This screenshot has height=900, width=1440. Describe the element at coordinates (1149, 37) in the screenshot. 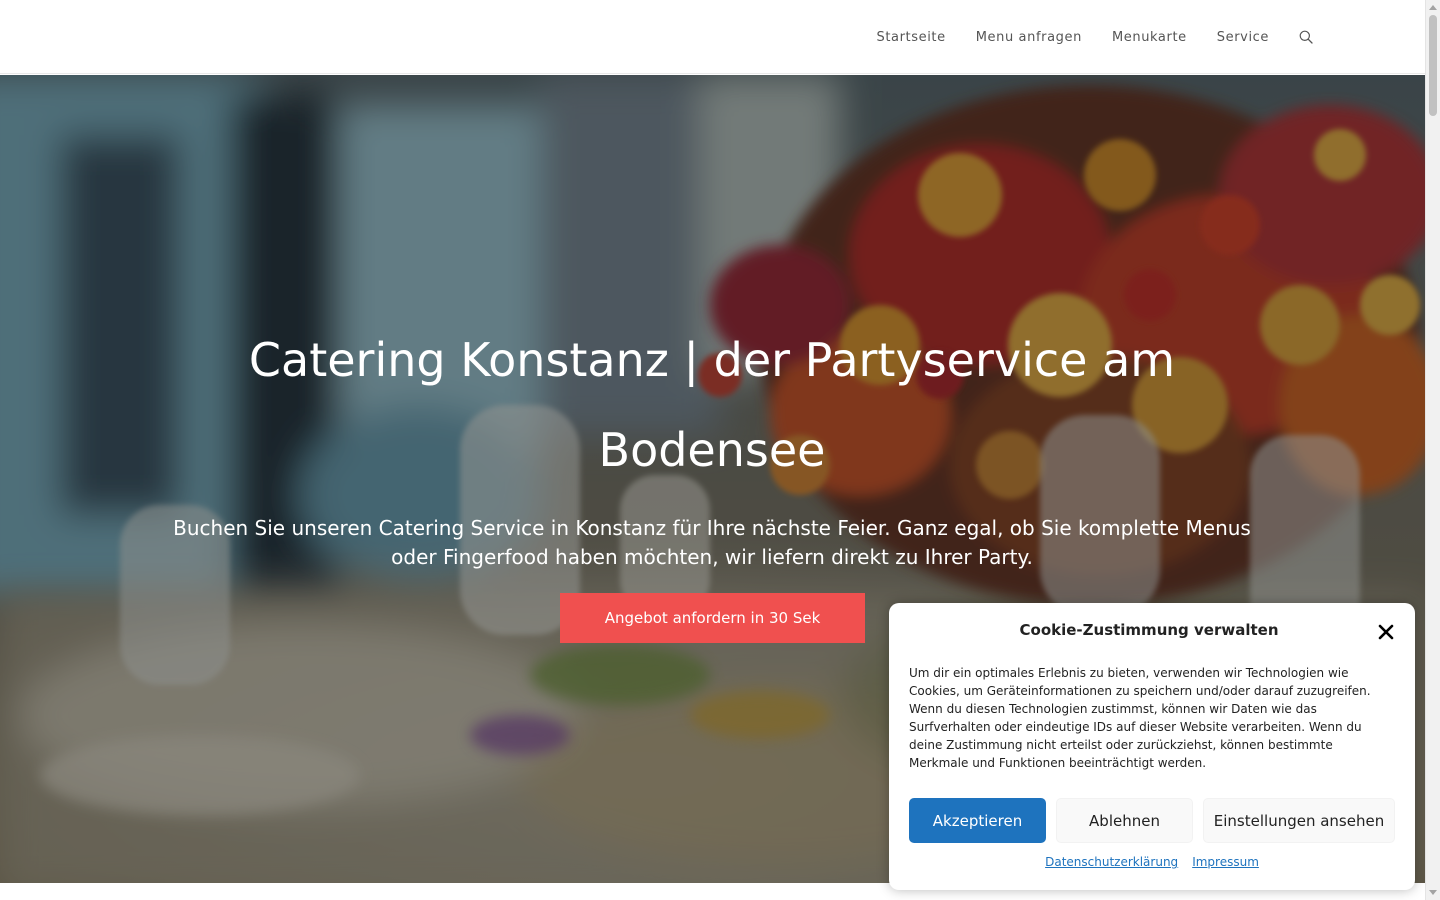

I see `nav-item-menukarte: Menukarte` at that location.